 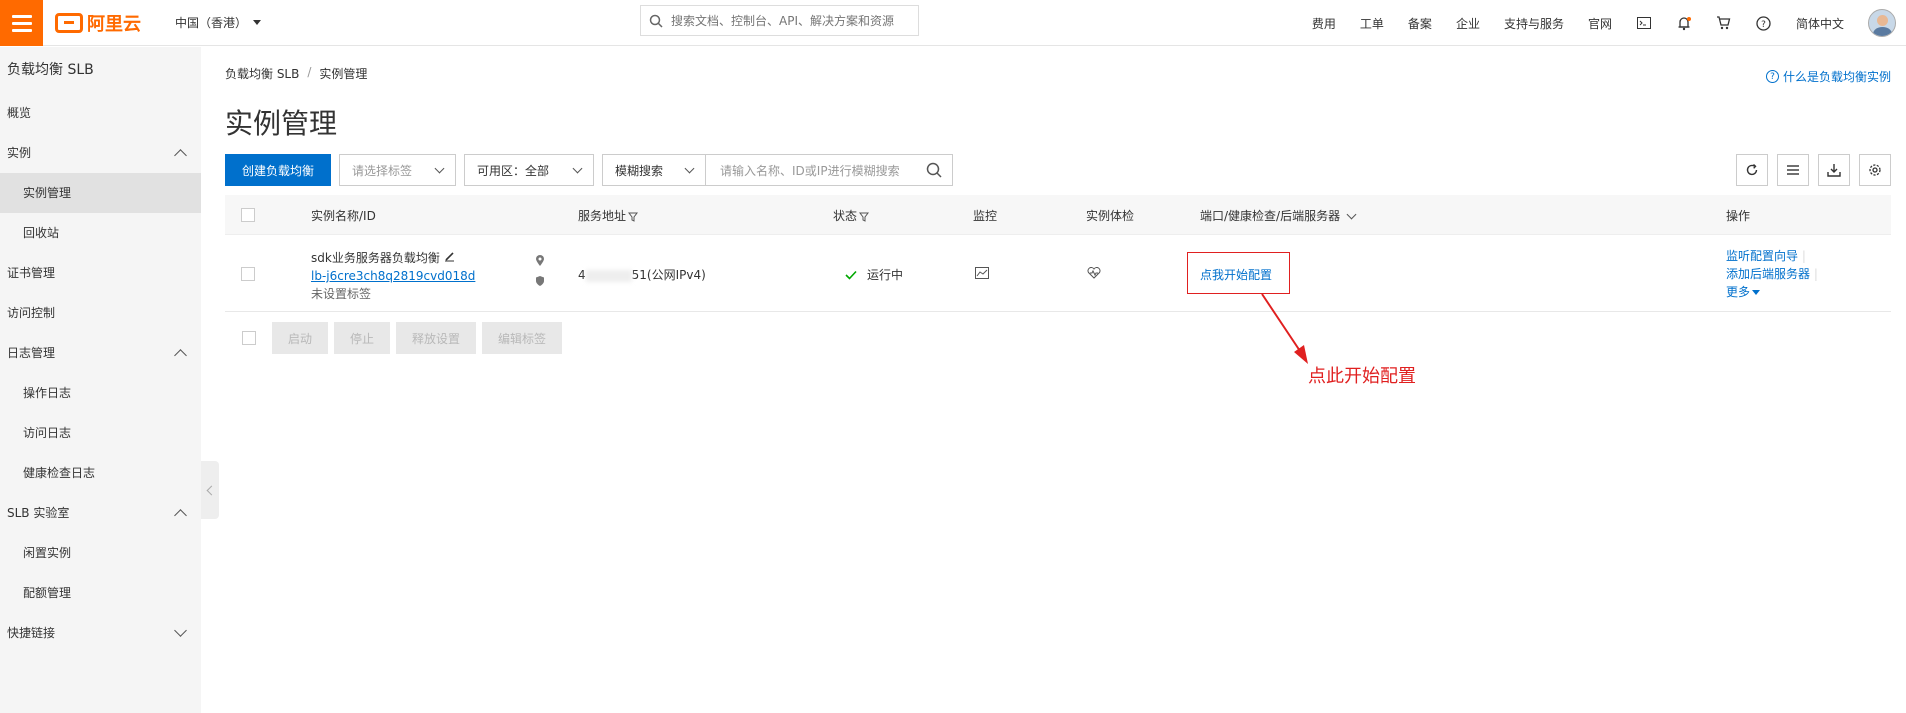 What do you see at coordinates (436, 338) in the screenshot?
I see `release-settings-button: 释放设置` at bounding box center [436, 338].